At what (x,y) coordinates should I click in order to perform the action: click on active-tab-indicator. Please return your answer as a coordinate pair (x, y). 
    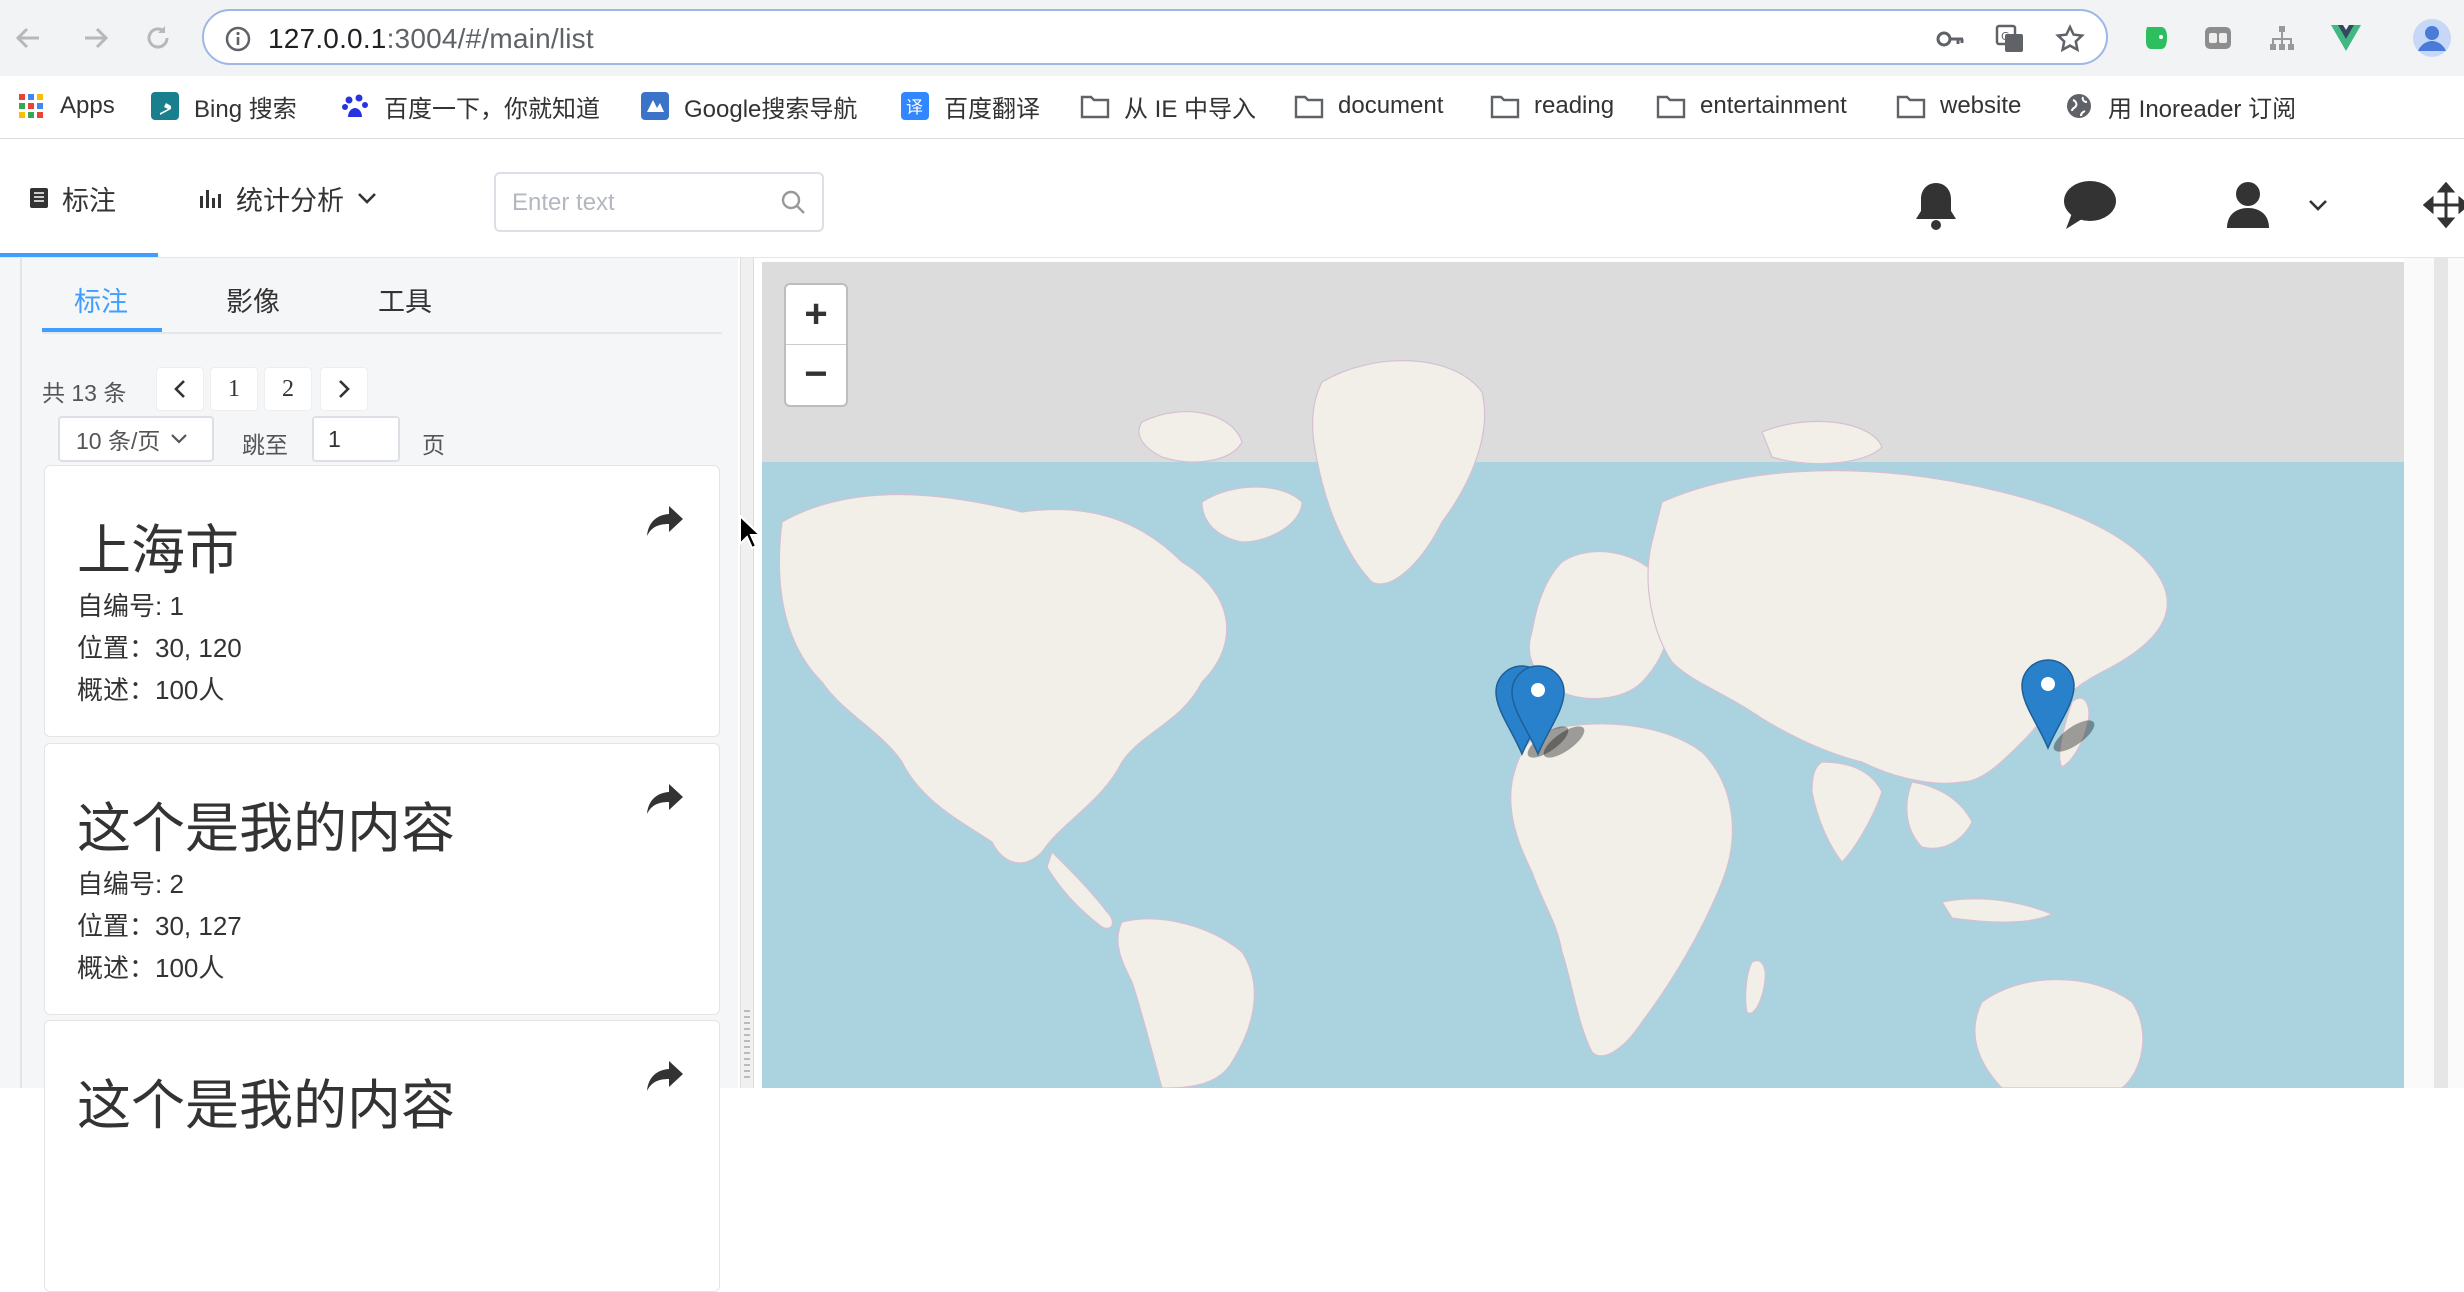
    Looking at the image, I should click on (102, 330).